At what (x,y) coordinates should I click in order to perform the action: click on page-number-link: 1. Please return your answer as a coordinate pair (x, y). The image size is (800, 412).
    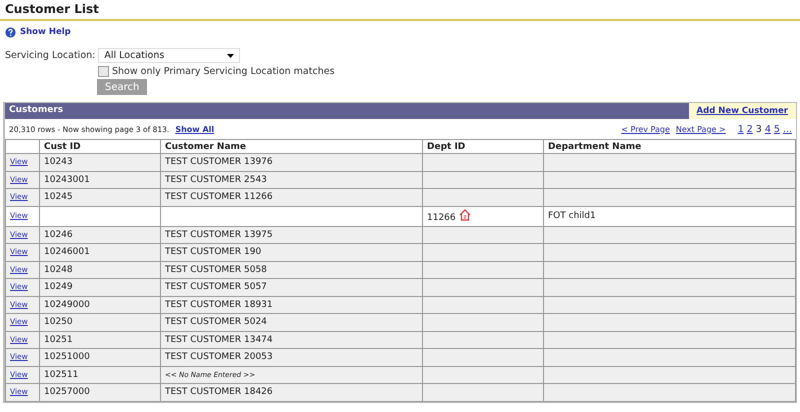
    Looking at the image, I should click on (741, 129).